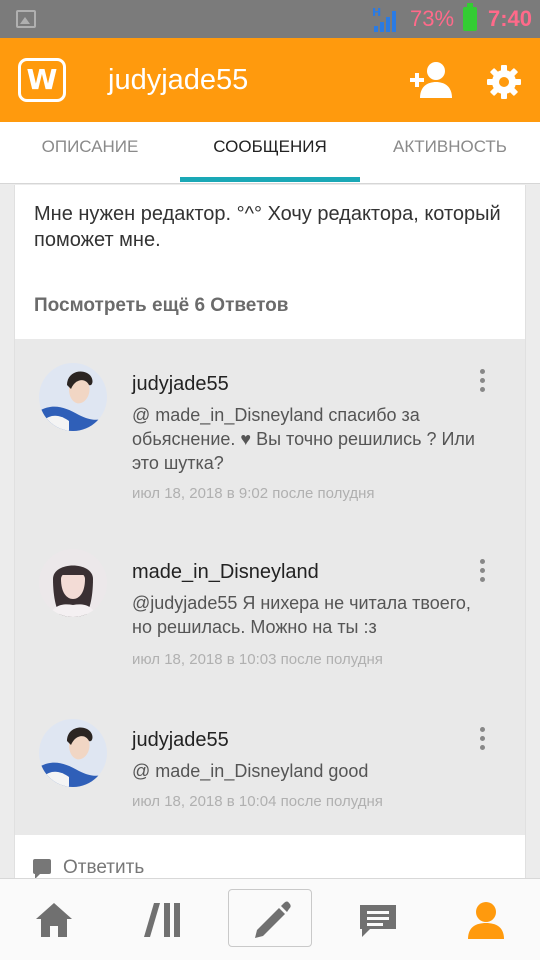 The height and width of the screenshot is (960, 540). I want to click on signal-icon: H, so click(384, 19).